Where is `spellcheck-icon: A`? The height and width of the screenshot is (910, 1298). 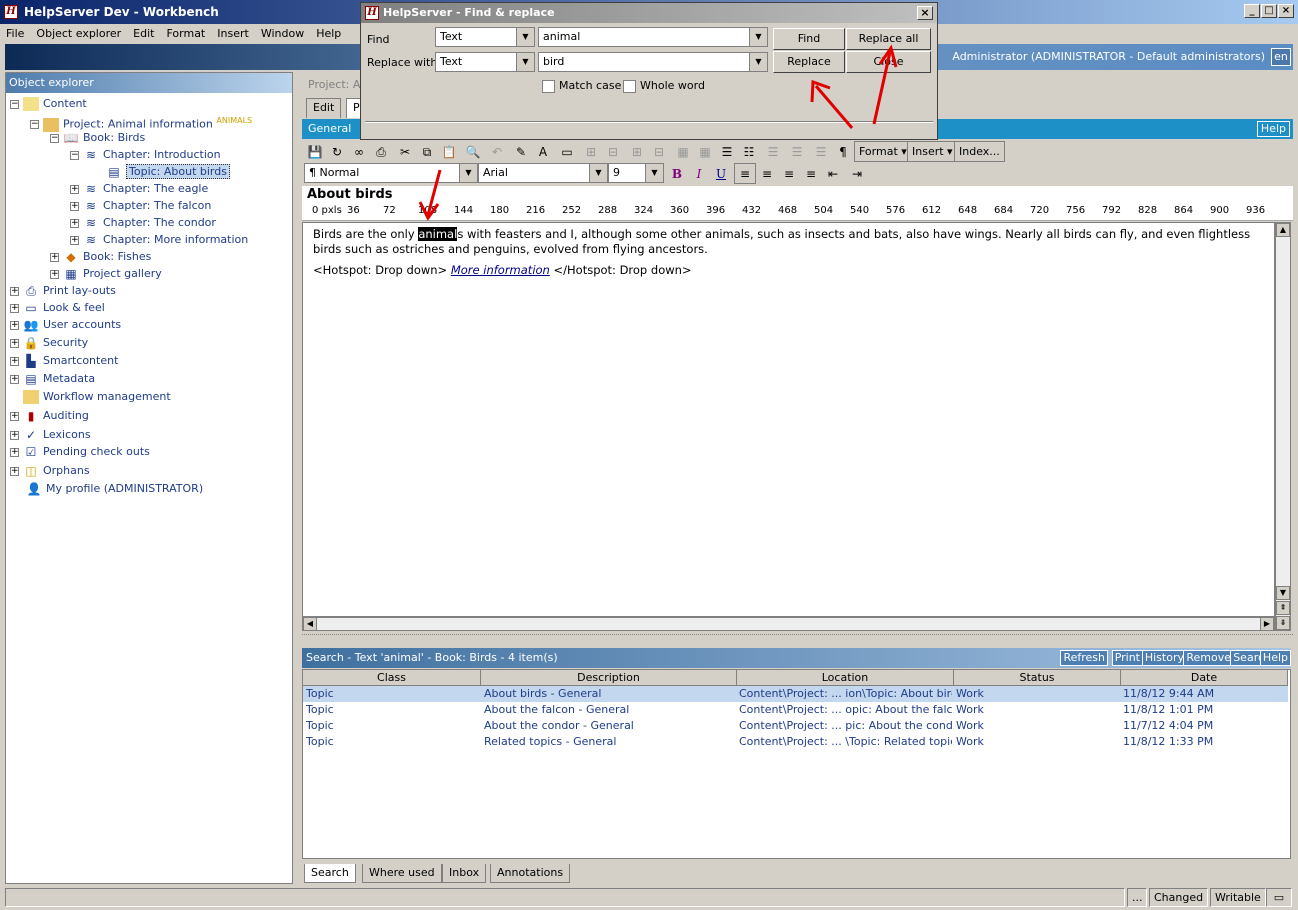
spellcheck-icon: A is located at coordinates (543, 151).